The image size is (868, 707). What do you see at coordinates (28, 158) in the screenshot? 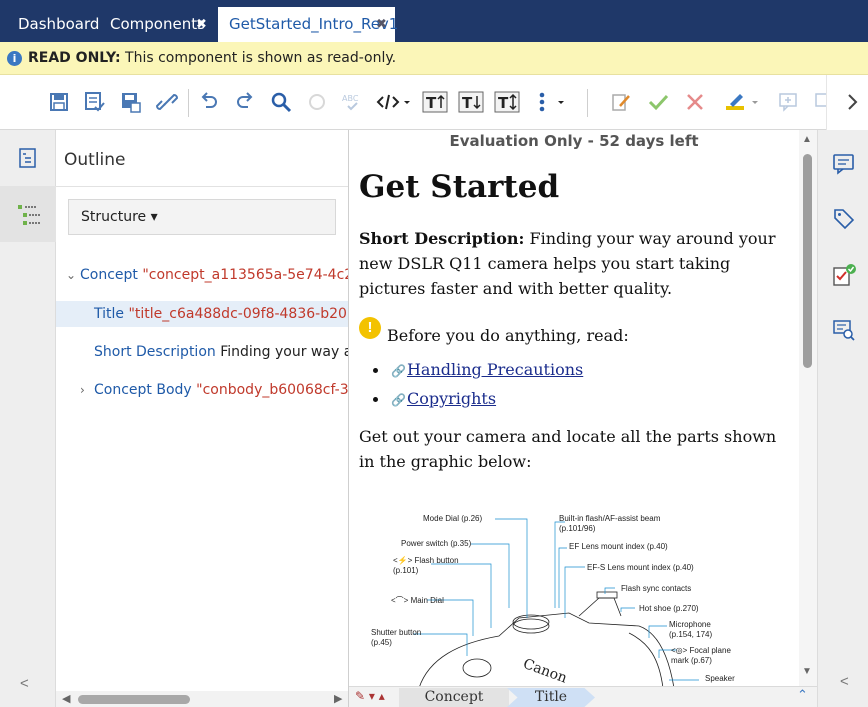
I see `map-view-button` at bounding box center [28, 158].